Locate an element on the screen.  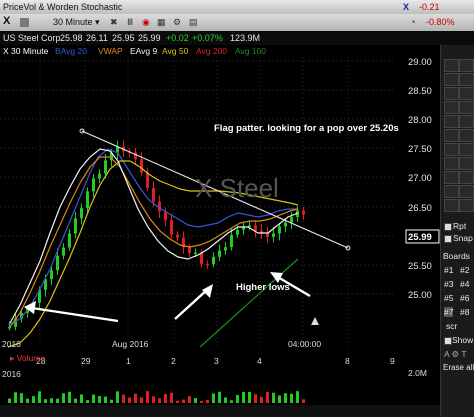
draw-tool-15-icon is located at coordinates (451, 163).